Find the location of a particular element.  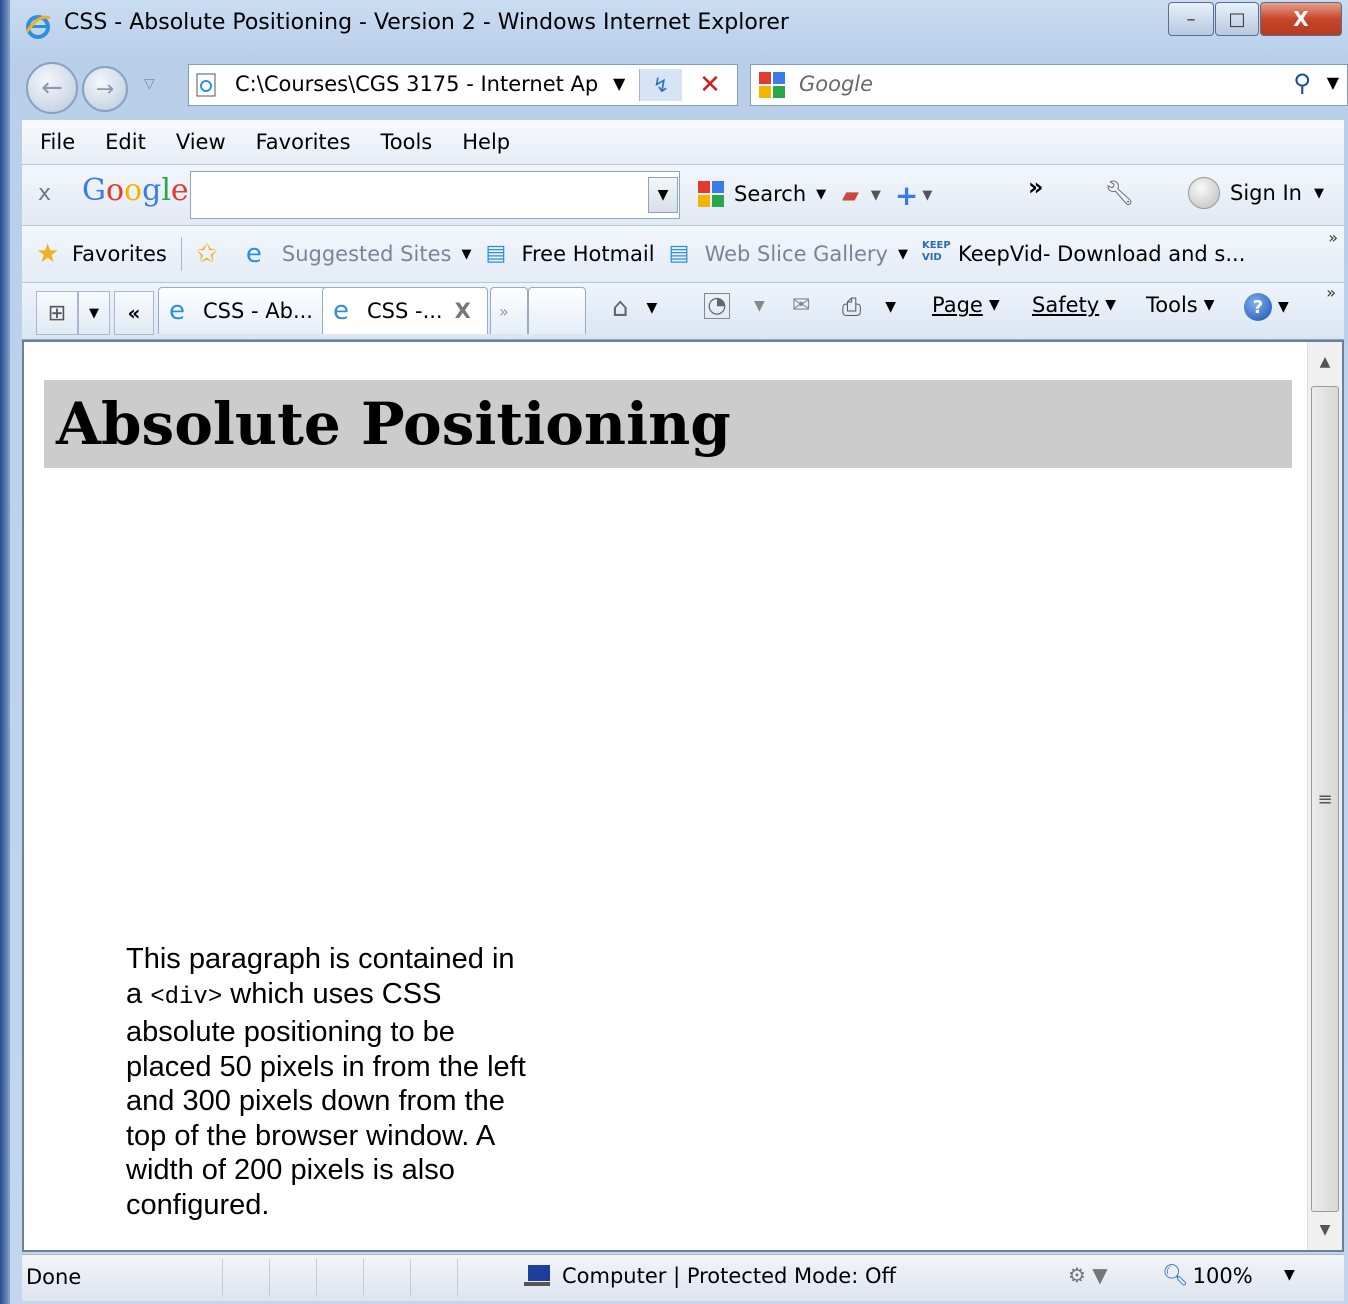

quick-tabs-button: ⊞ is located at coordinates (57, 313).